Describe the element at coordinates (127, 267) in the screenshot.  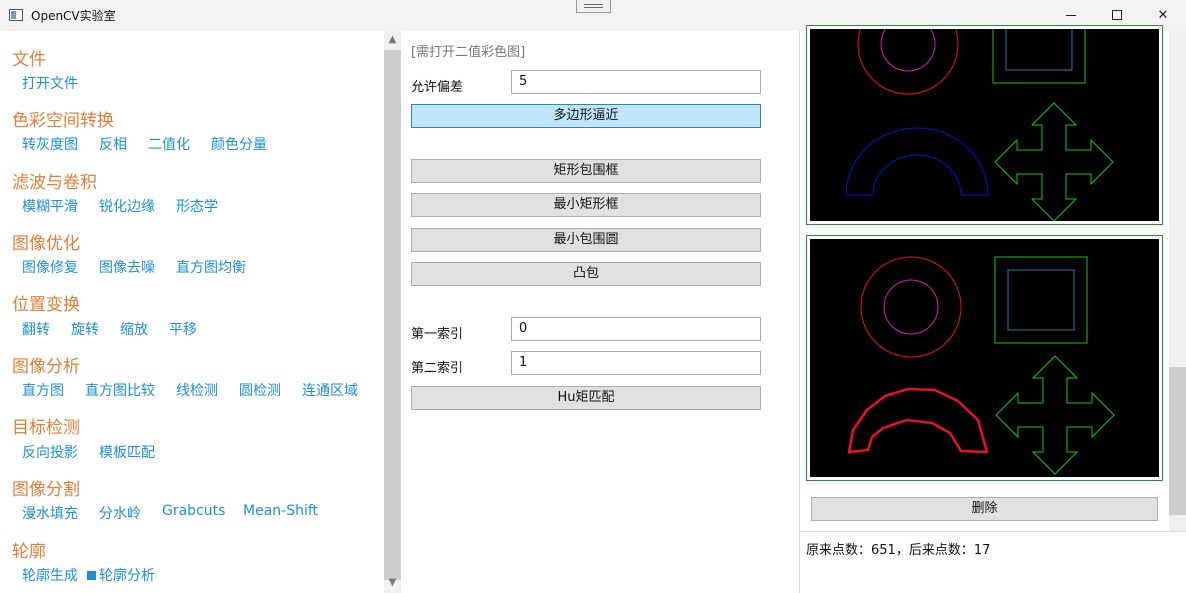
I see `sidebar-item-denoise: 图像去噪` at that location.